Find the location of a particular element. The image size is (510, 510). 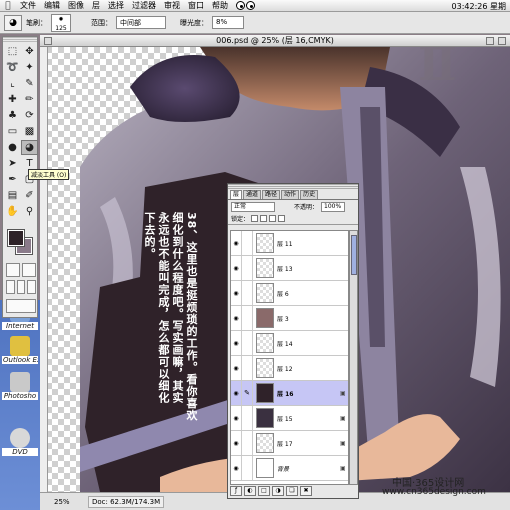

screen-mode-full-button is located at coordinates (21, 287).